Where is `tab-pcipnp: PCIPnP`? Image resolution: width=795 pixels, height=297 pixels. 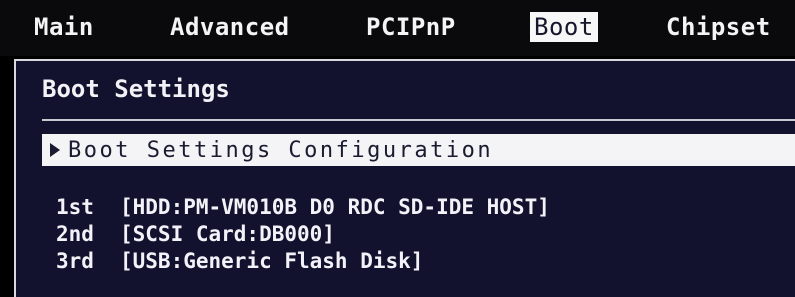 tab-pcipnp: PCIPnP is located at coordinates (411, 27).